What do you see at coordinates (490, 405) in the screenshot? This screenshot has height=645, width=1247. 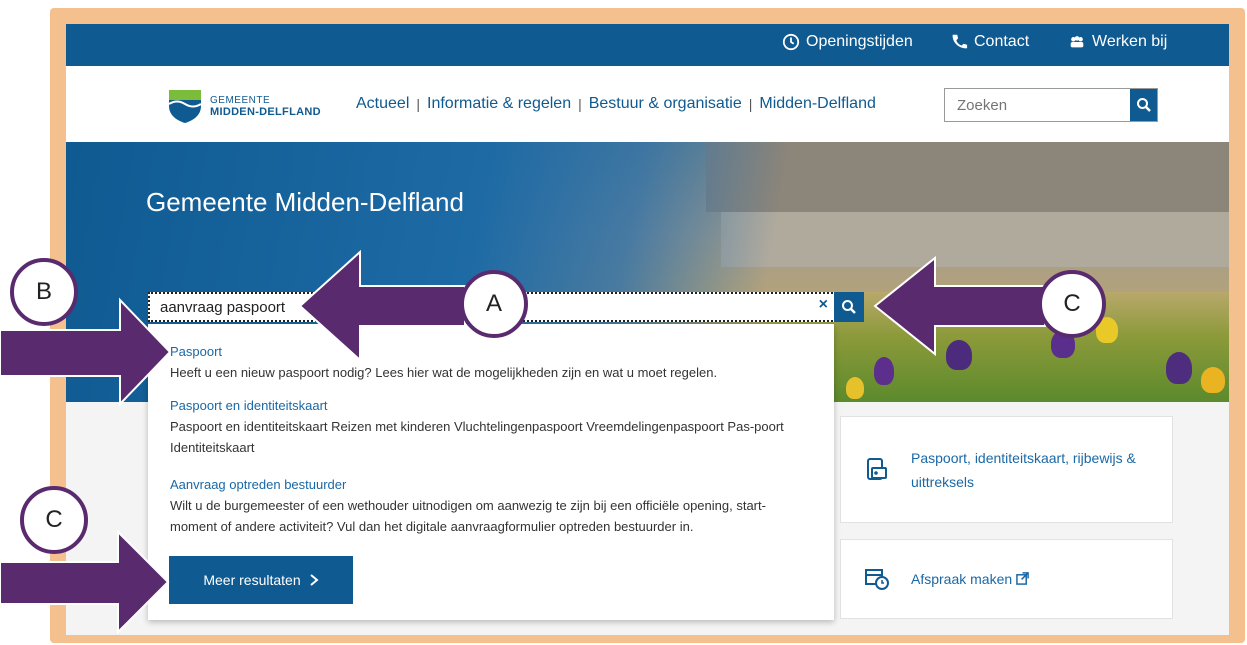 I see `result-title: Paspoort en identiteitskaart` at bounding box center [490, 405].